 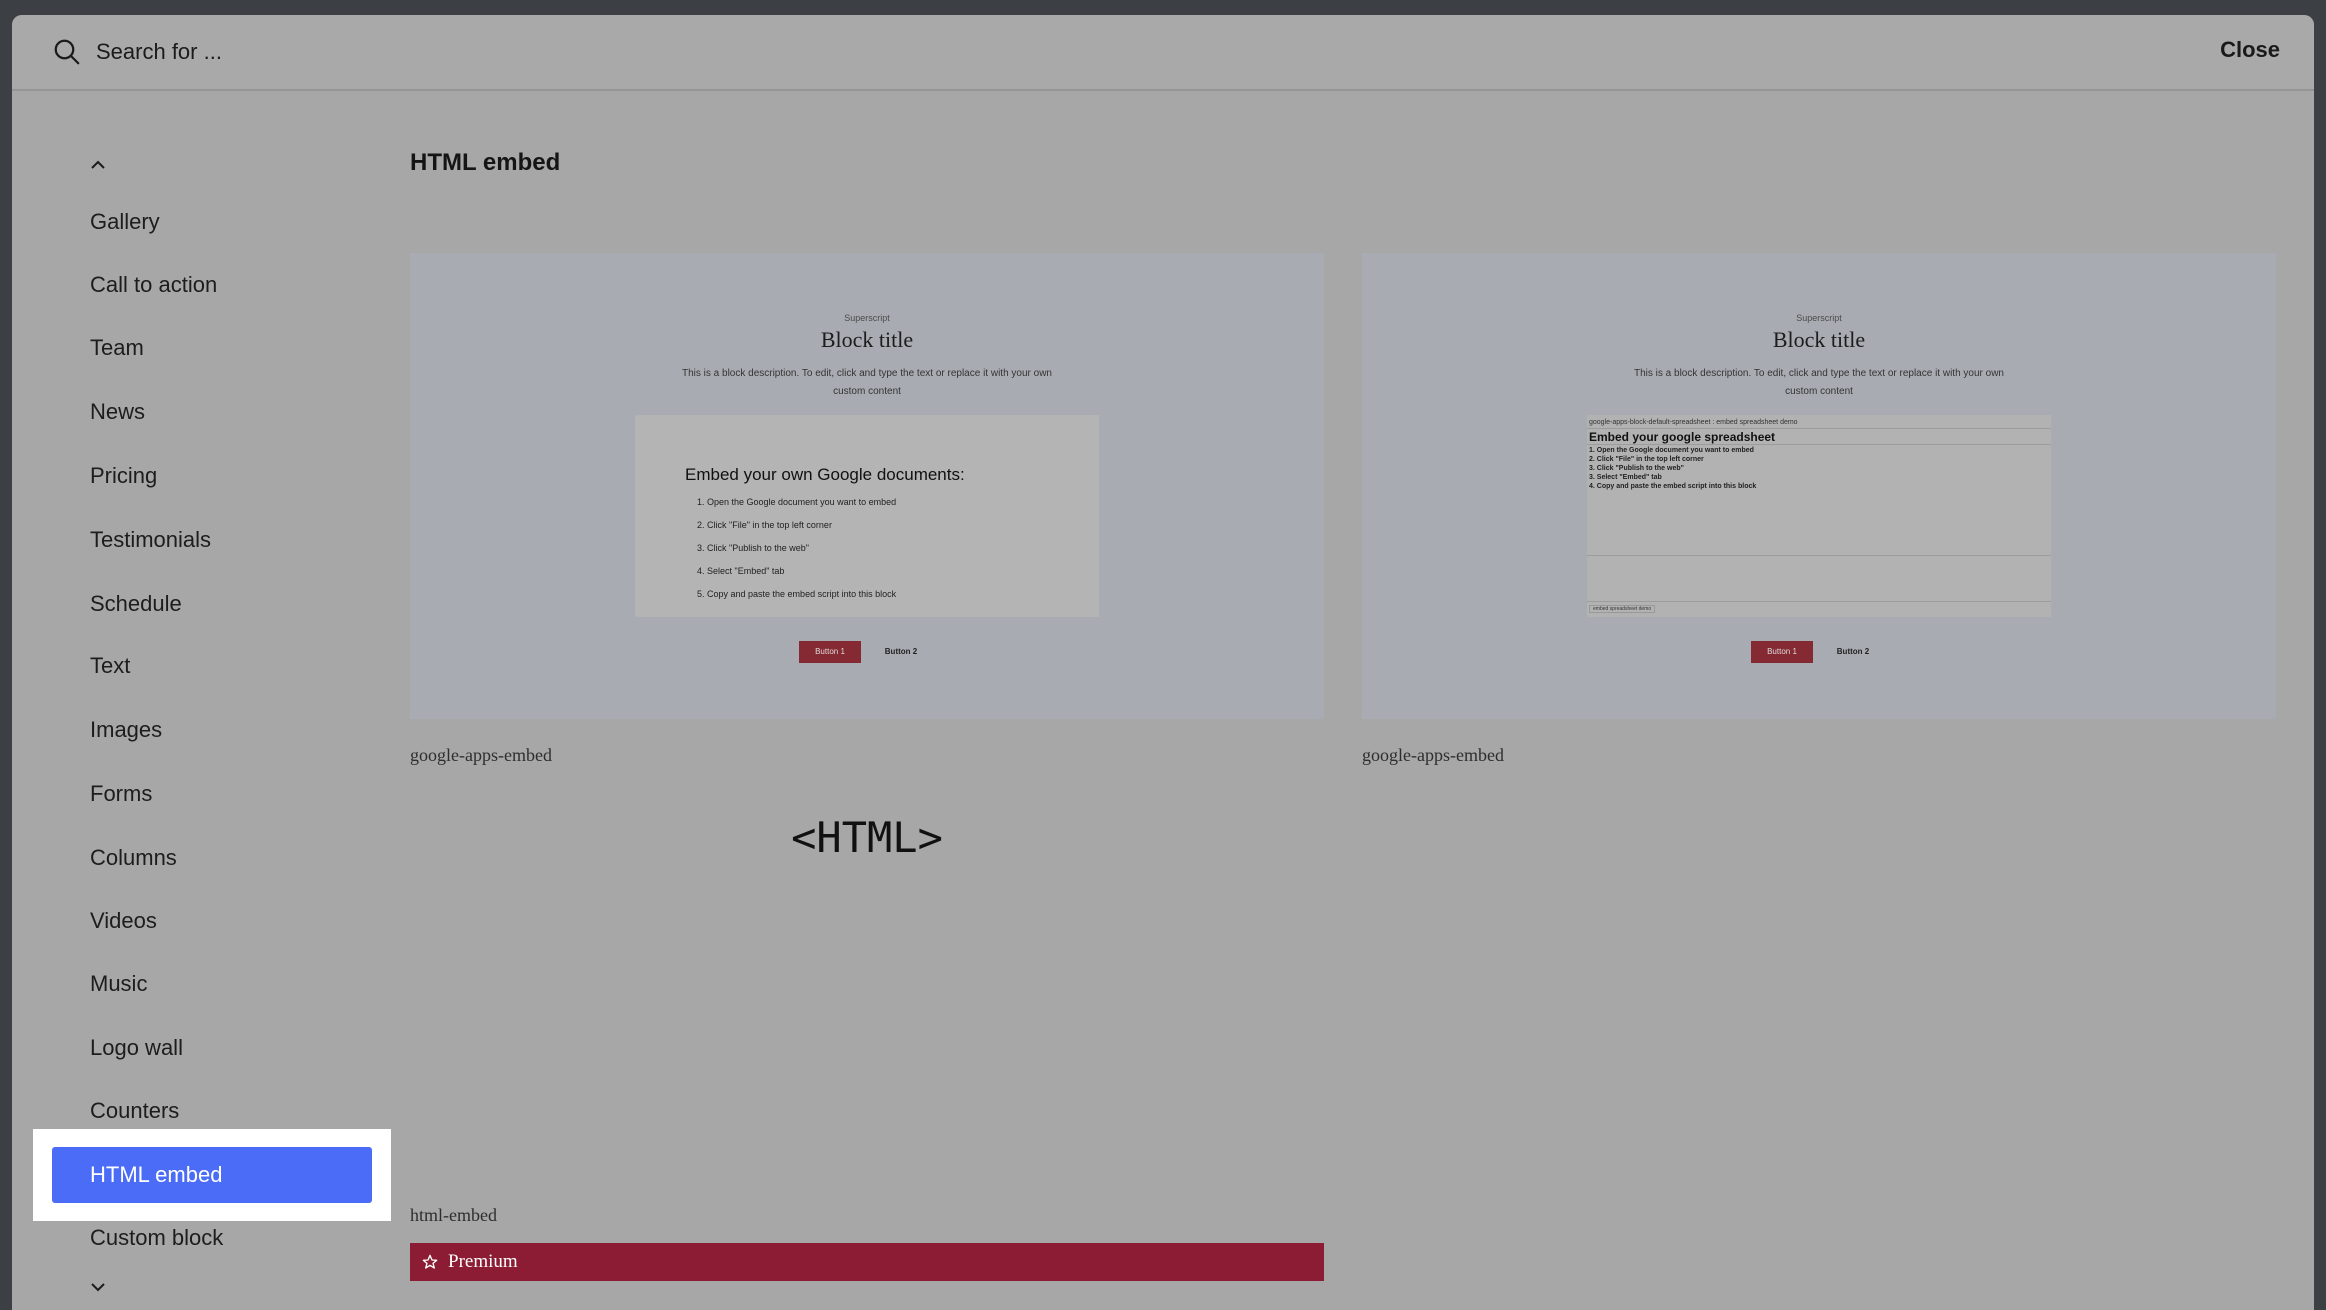 What do you see at coordinates (546, 52) in the screenshot?
I see `search-input` at bounding box center [546, 52].